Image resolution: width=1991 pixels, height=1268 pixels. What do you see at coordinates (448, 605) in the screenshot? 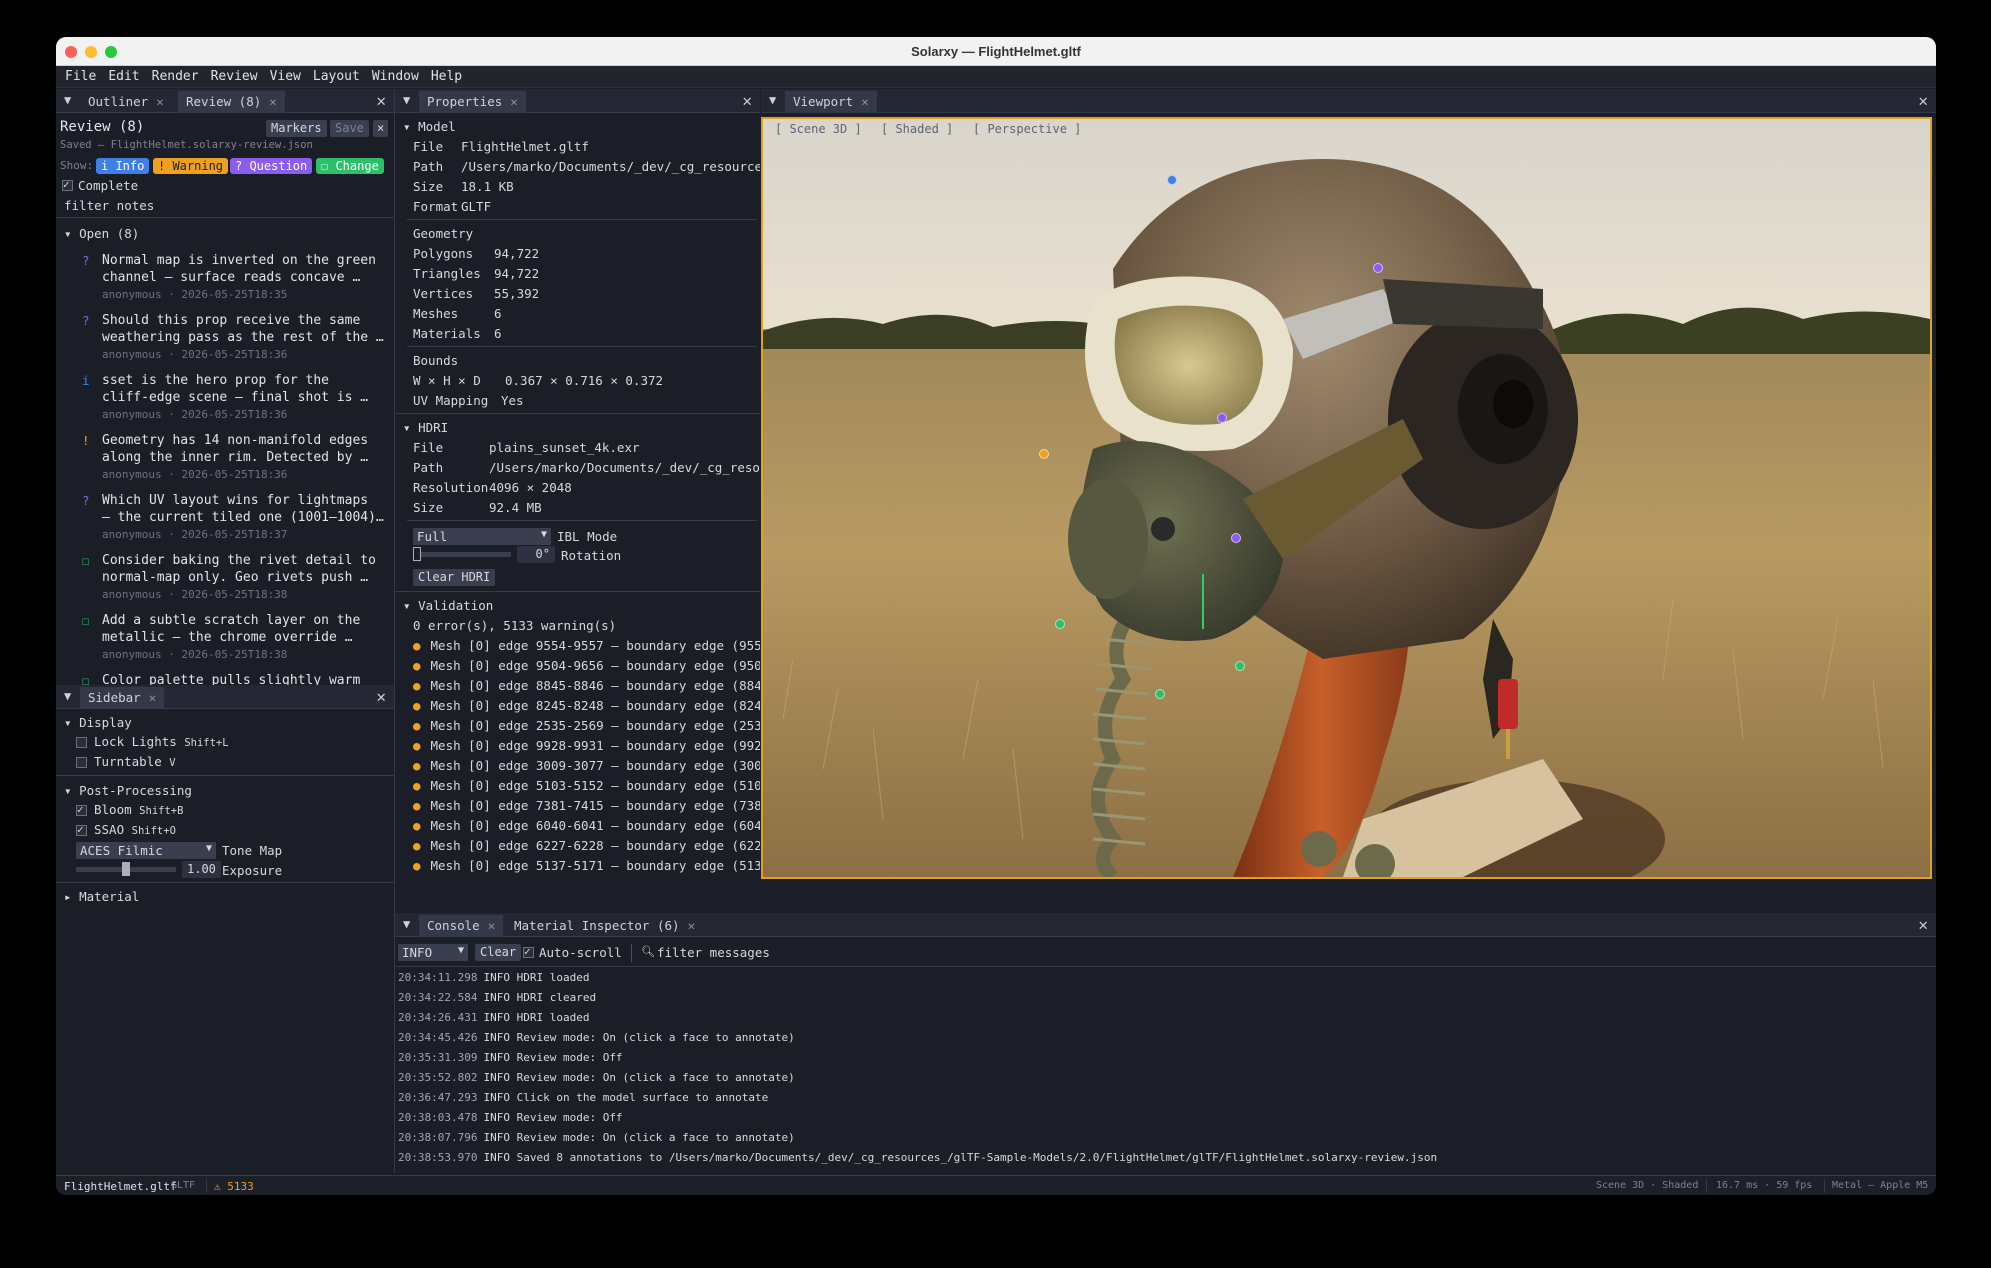
I see `validation-section-header: ▾ Validation` at bounding box center [448, 605].